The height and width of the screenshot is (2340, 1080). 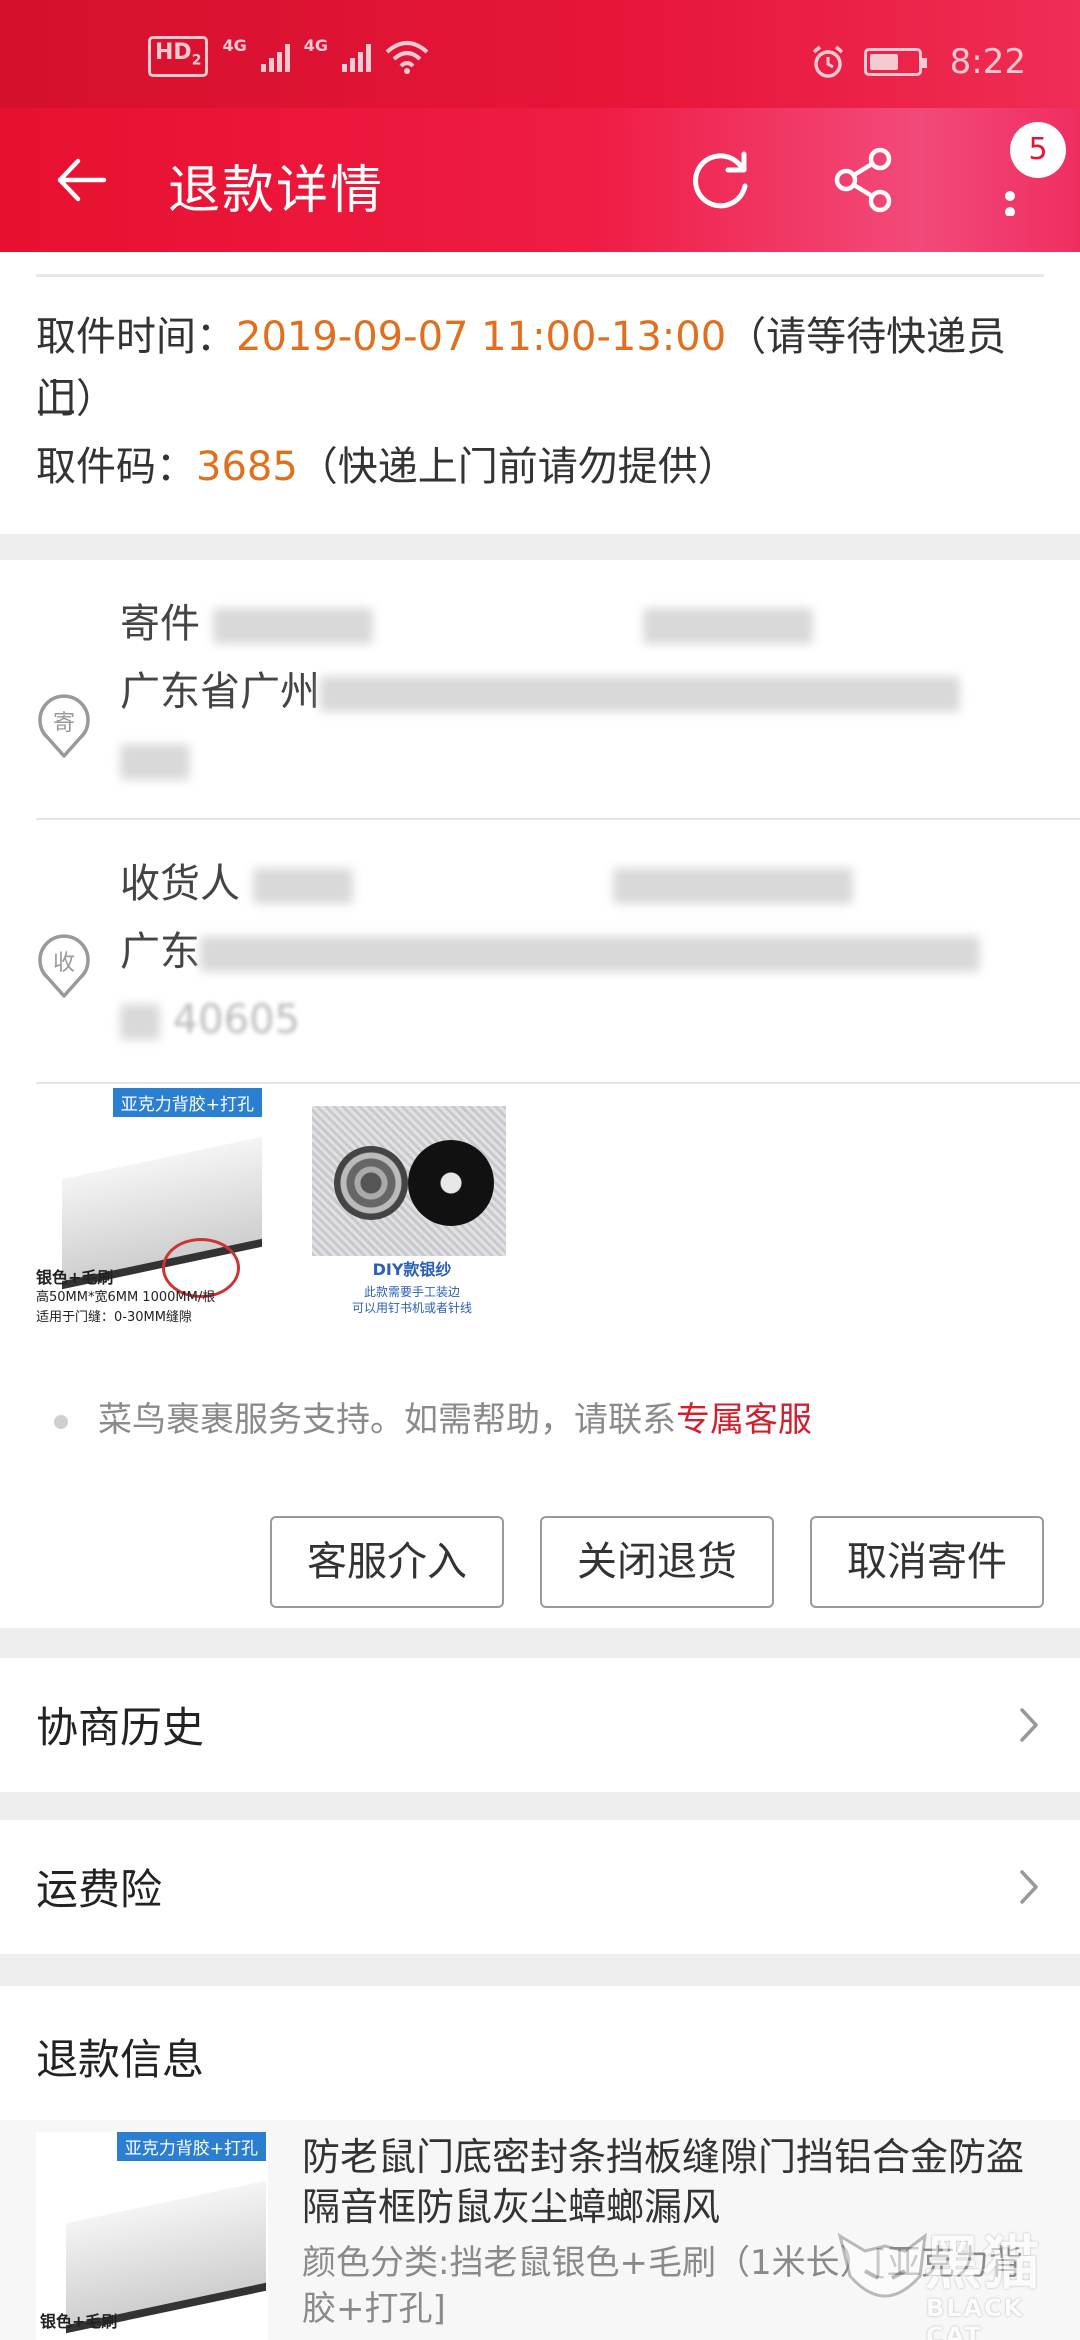 I want to click on status-time: 8:22, so click(x=987, y=62).